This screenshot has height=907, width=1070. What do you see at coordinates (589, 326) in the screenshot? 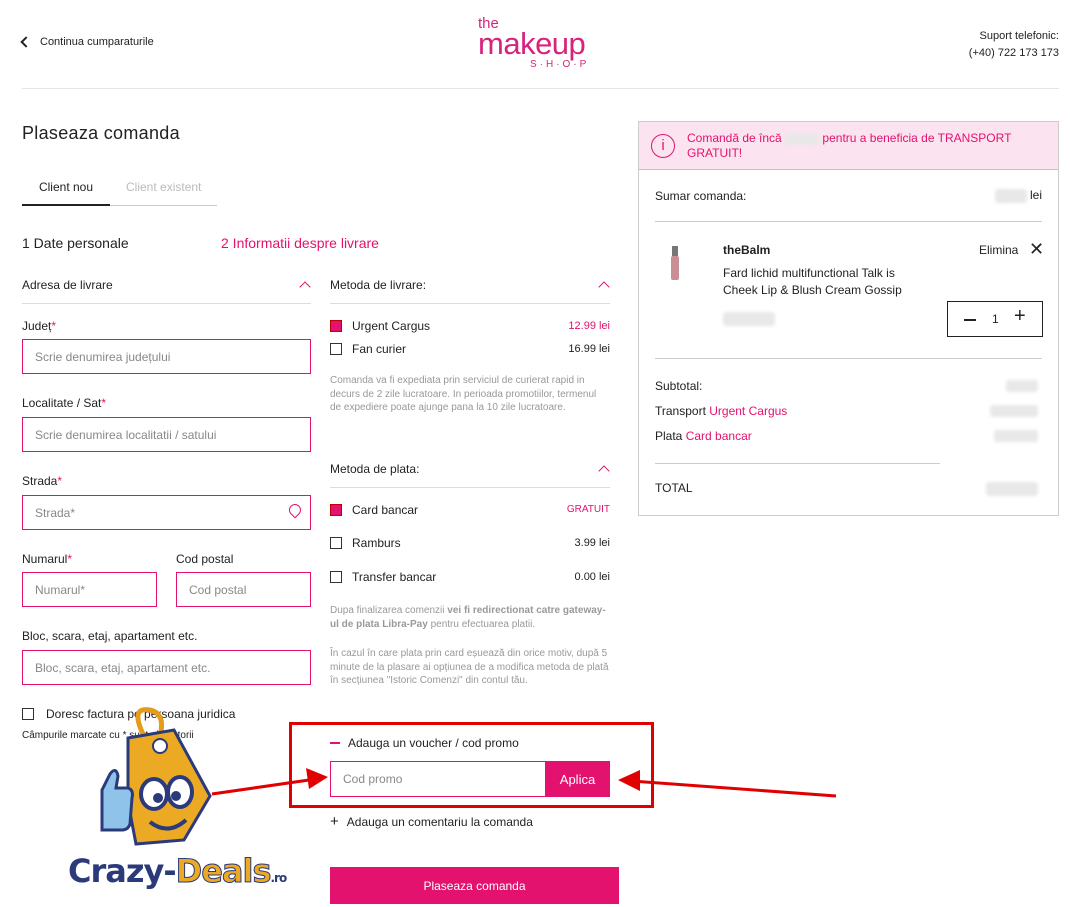
I see `price-cargus: 12.99 lei` at bounding box center [589, 326].